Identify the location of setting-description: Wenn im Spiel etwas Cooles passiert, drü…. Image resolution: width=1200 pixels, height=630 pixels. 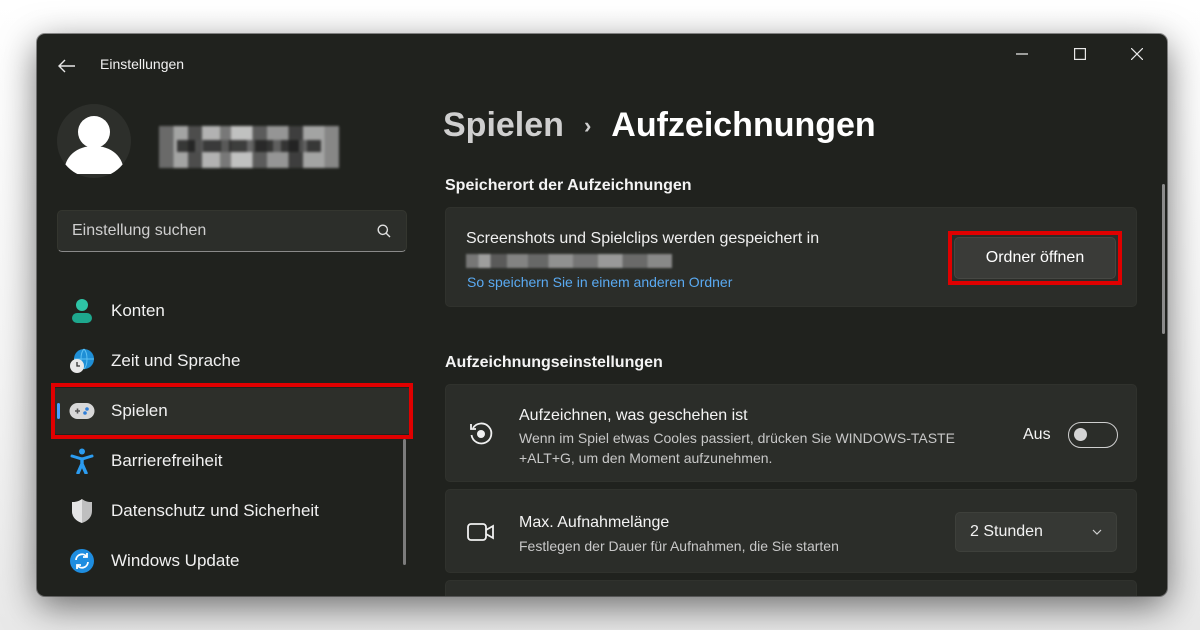
(737, 448).